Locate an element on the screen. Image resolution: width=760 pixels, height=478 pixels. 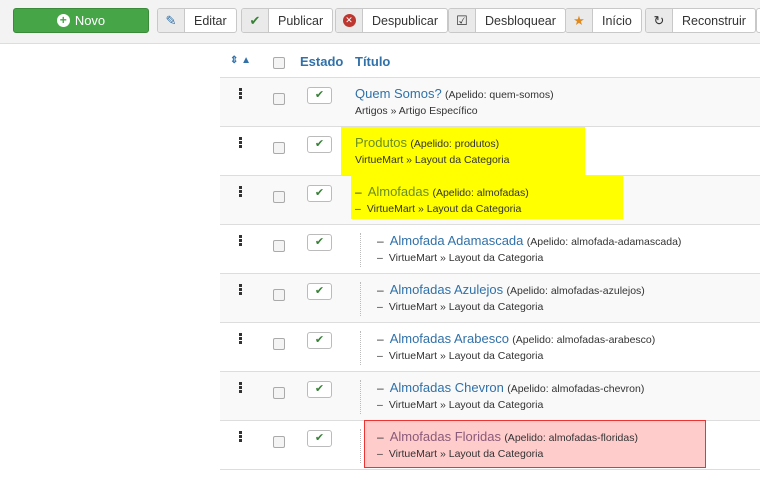
rebuild-button: ↻ Reconstruir is located at coordinates (700, 20).